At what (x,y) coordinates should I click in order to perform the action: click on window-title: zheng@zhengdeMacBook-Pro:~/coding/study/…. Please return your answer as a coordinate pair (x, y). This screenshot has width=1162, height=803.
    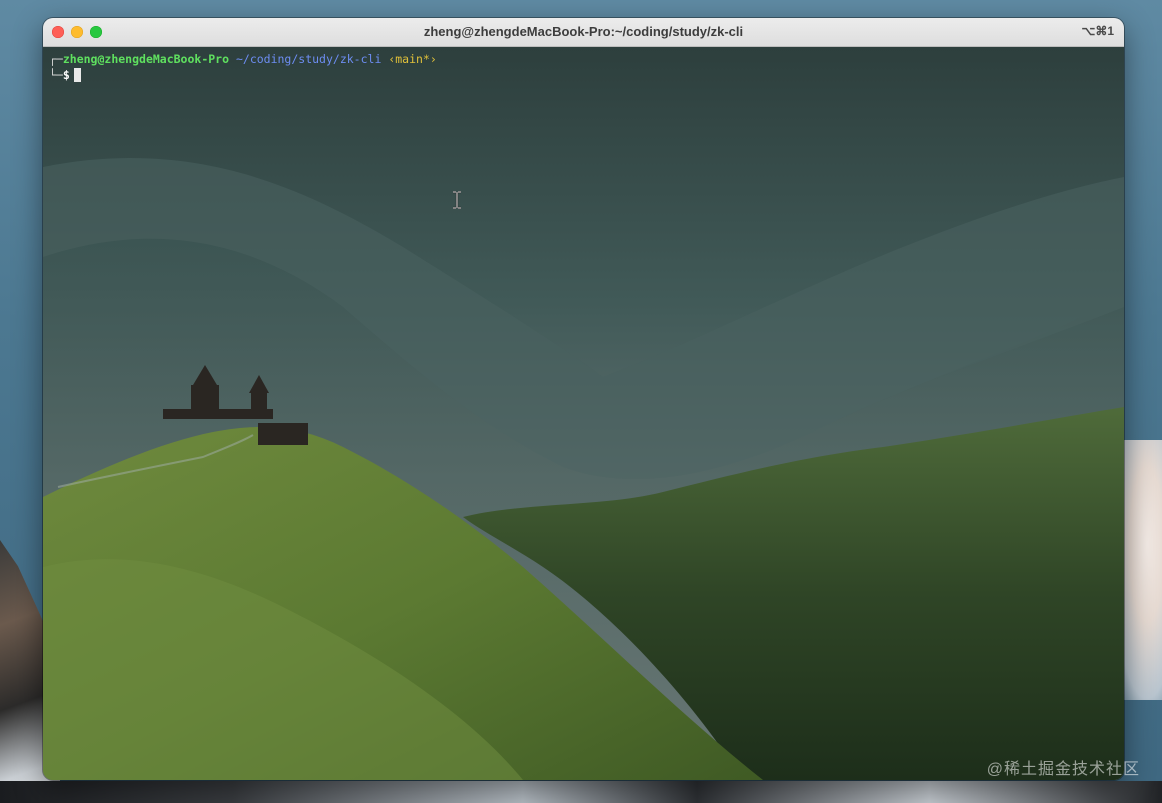
    Looking at the image, I should click on (583, 31).